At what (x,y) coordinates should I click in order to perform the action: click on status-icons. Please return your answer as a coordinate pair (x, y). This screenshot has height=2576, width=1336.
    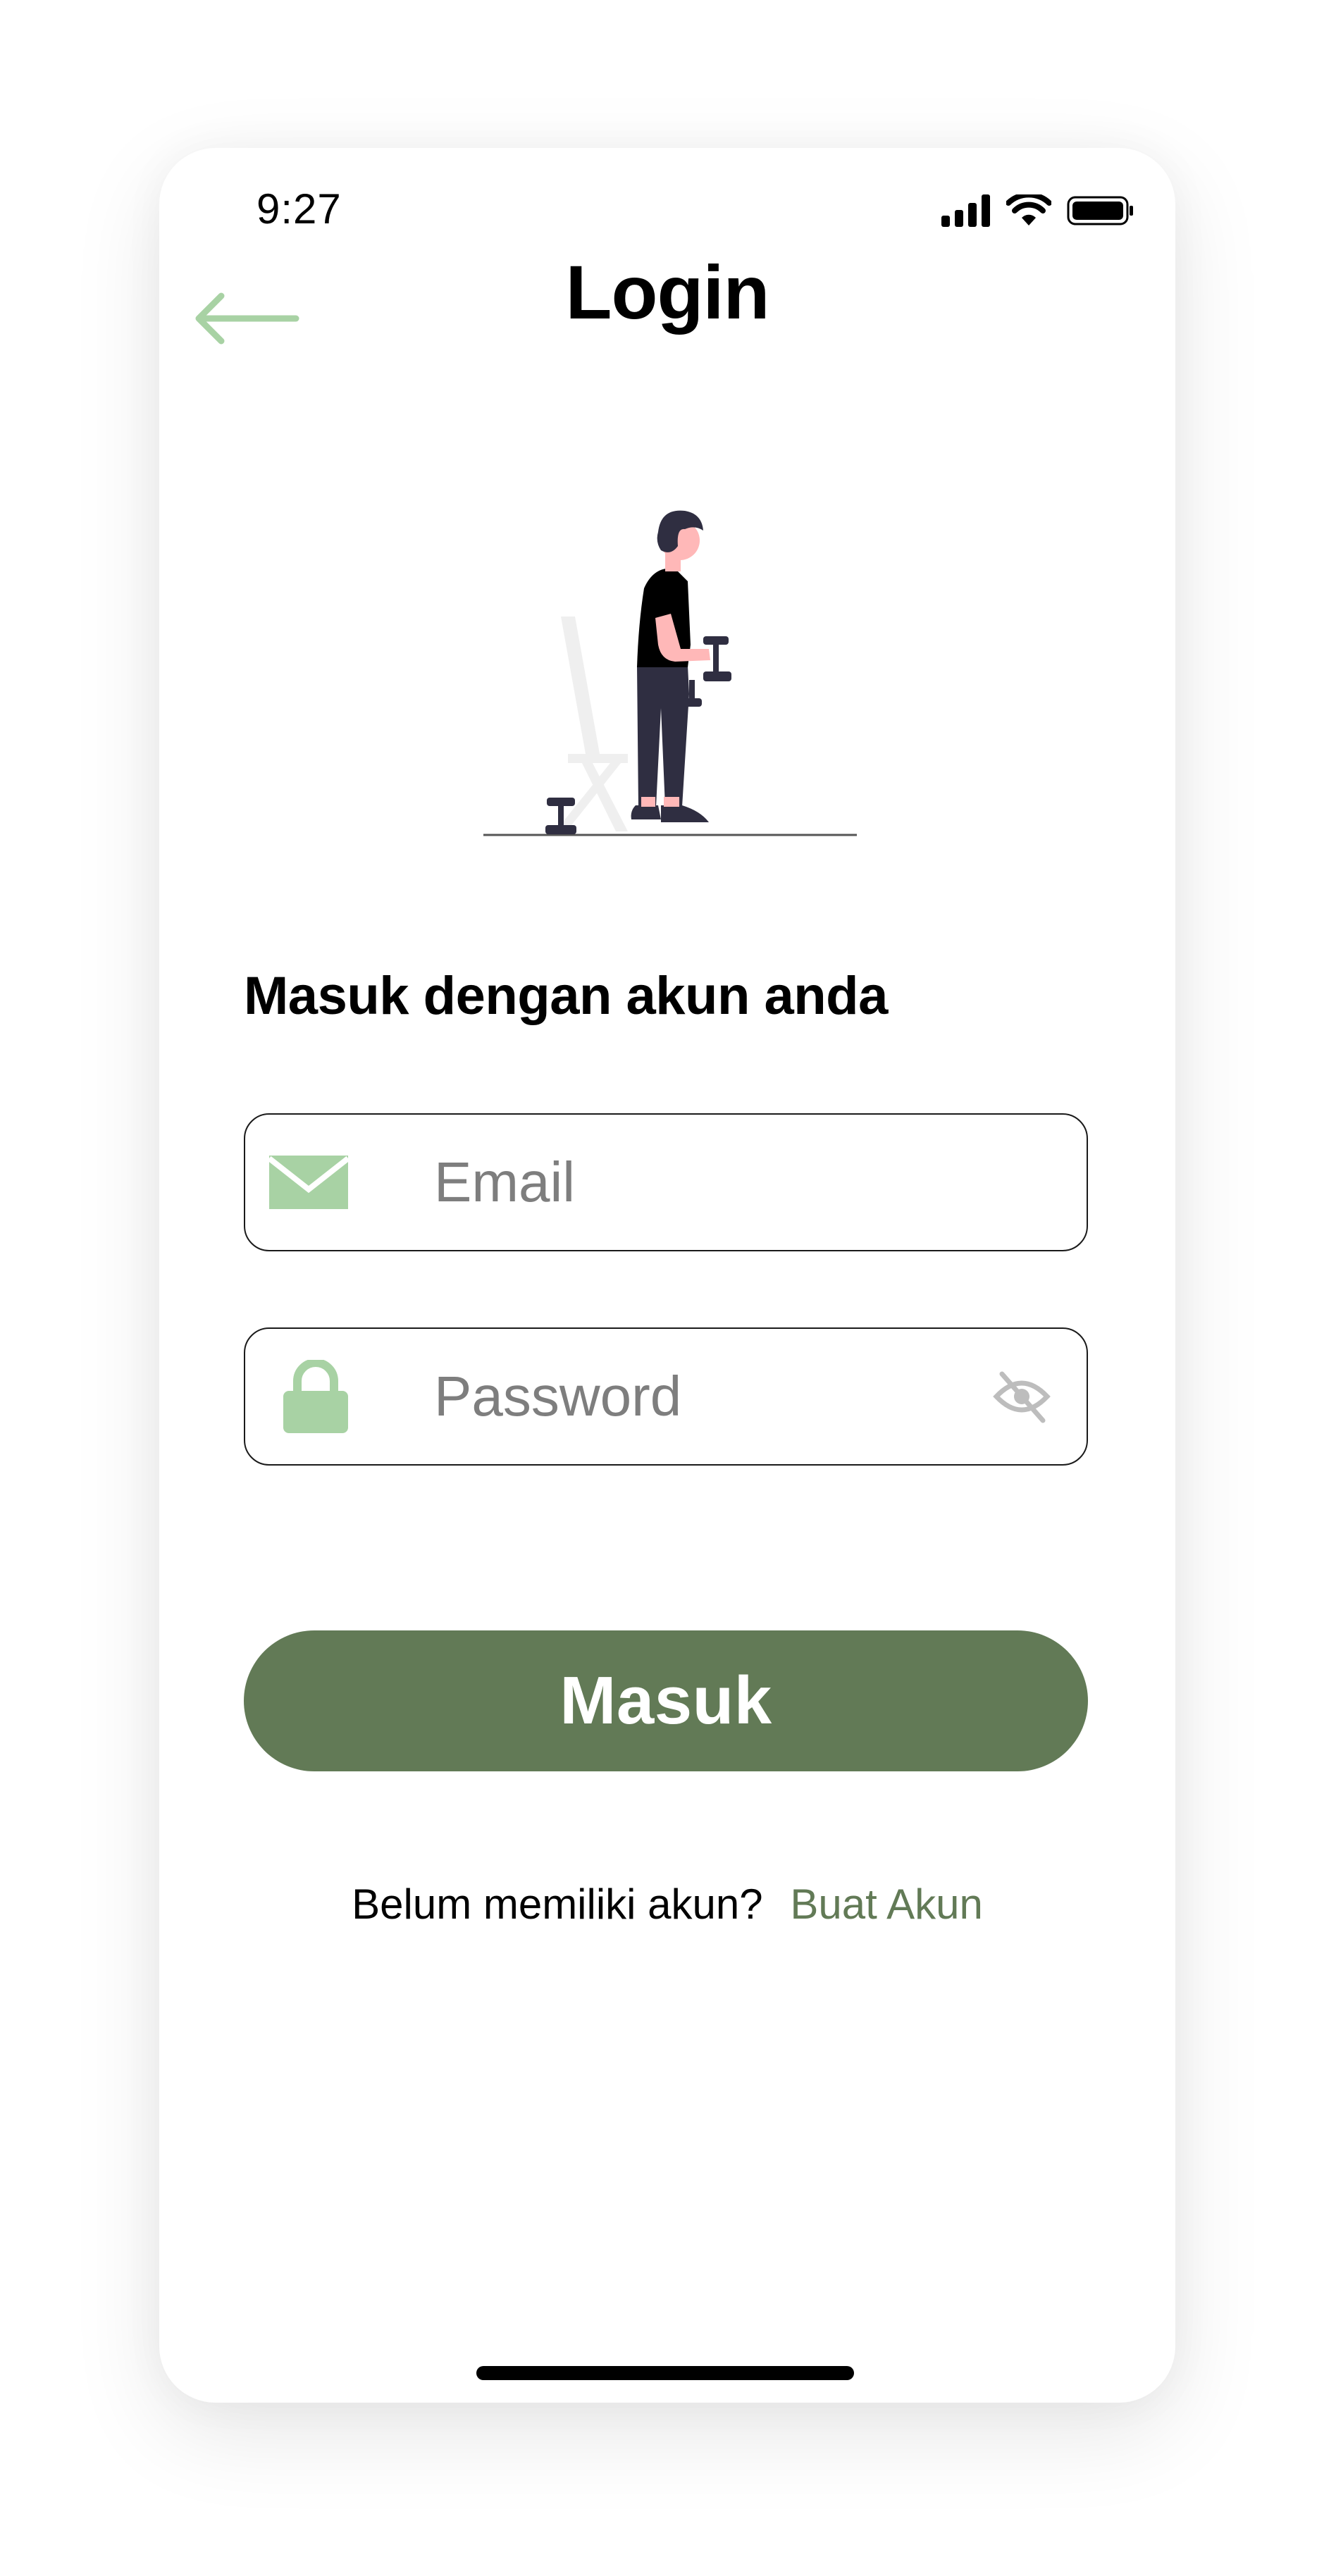
    Looking at the image, I should click on (1037, 210).